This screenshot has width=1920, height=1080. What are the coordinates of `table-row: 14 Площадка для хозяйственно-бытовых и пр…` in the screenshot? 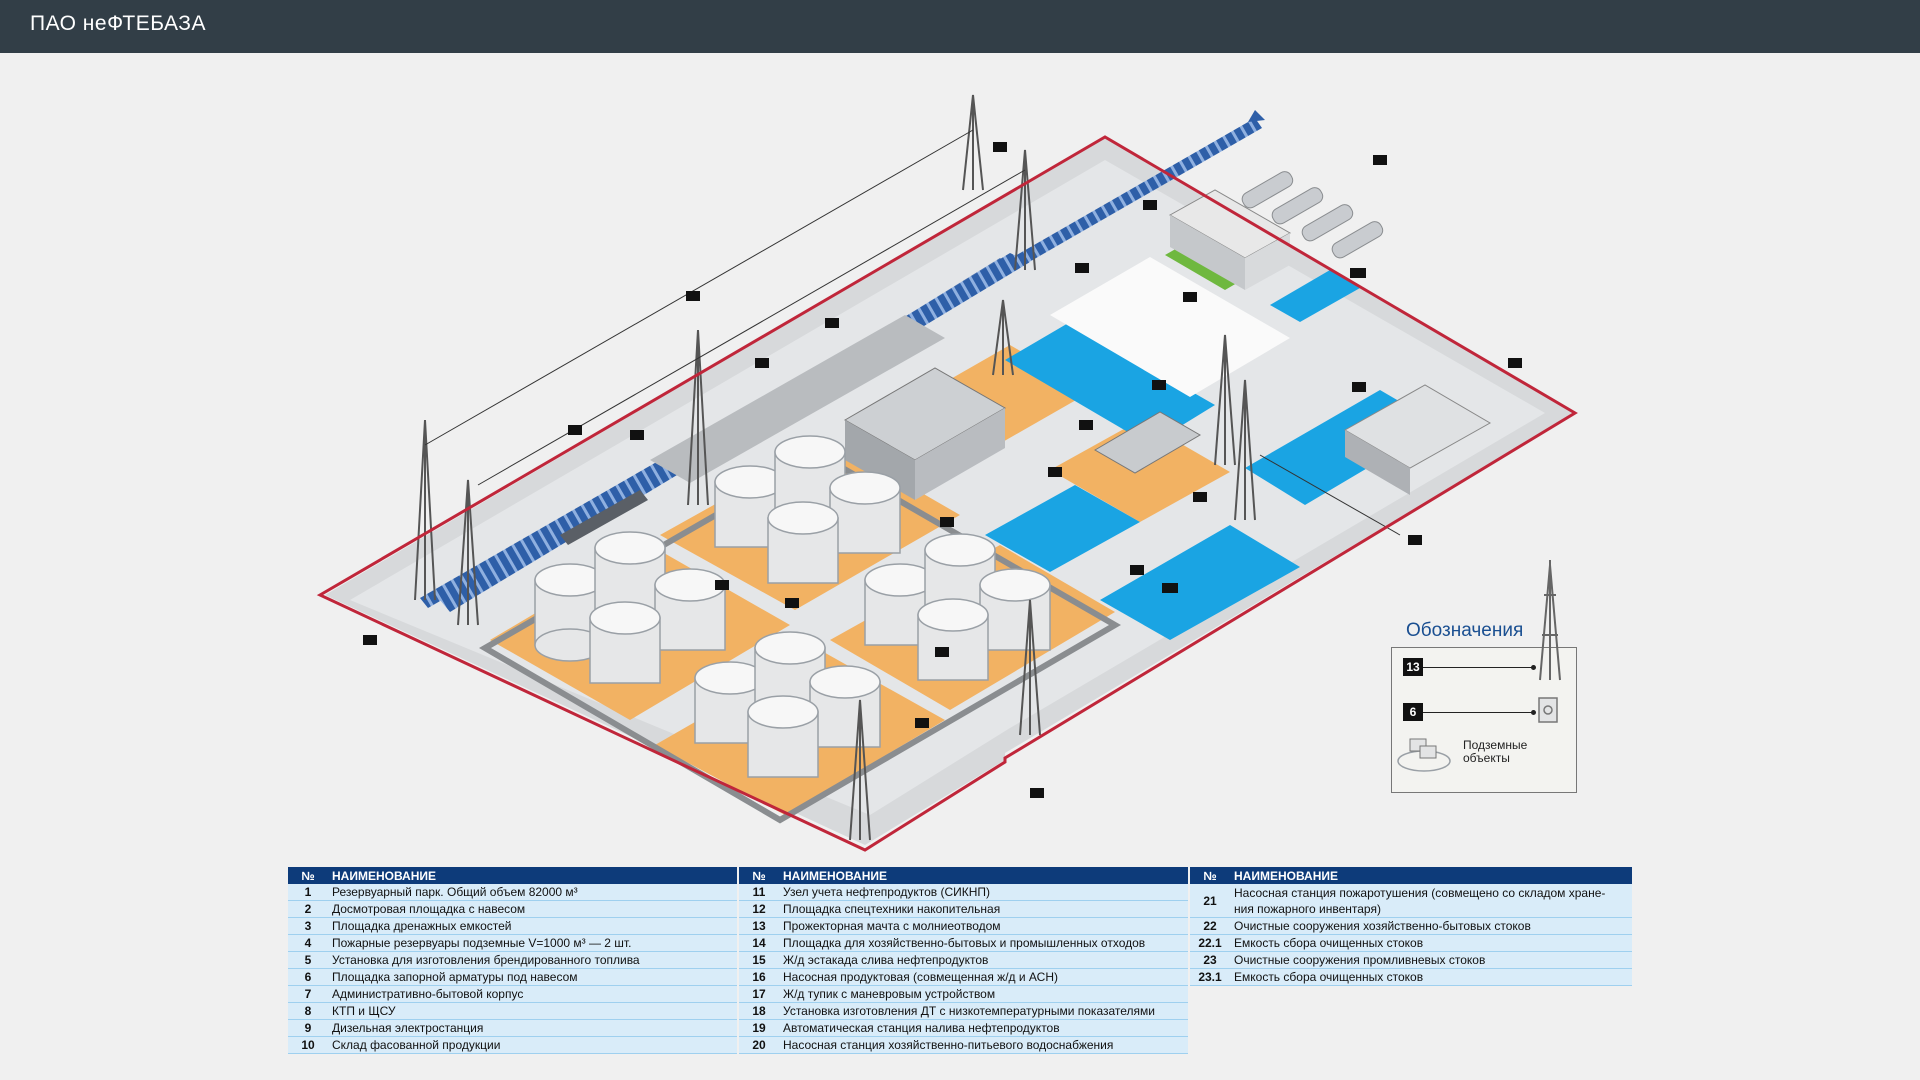 It's located at (963, 943).